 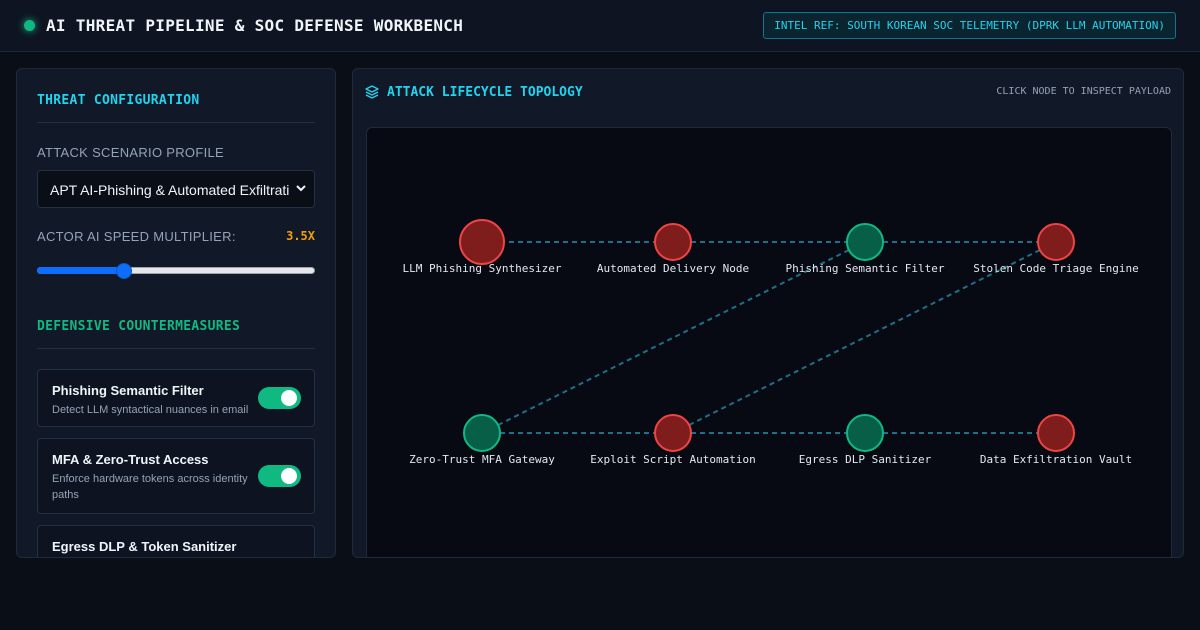 What do you see at coordinates (139, 326) in the screenshot?
I see `defense-title: DEFENSIVE COUNTERMEASURES` at bounding box center [139, 326].